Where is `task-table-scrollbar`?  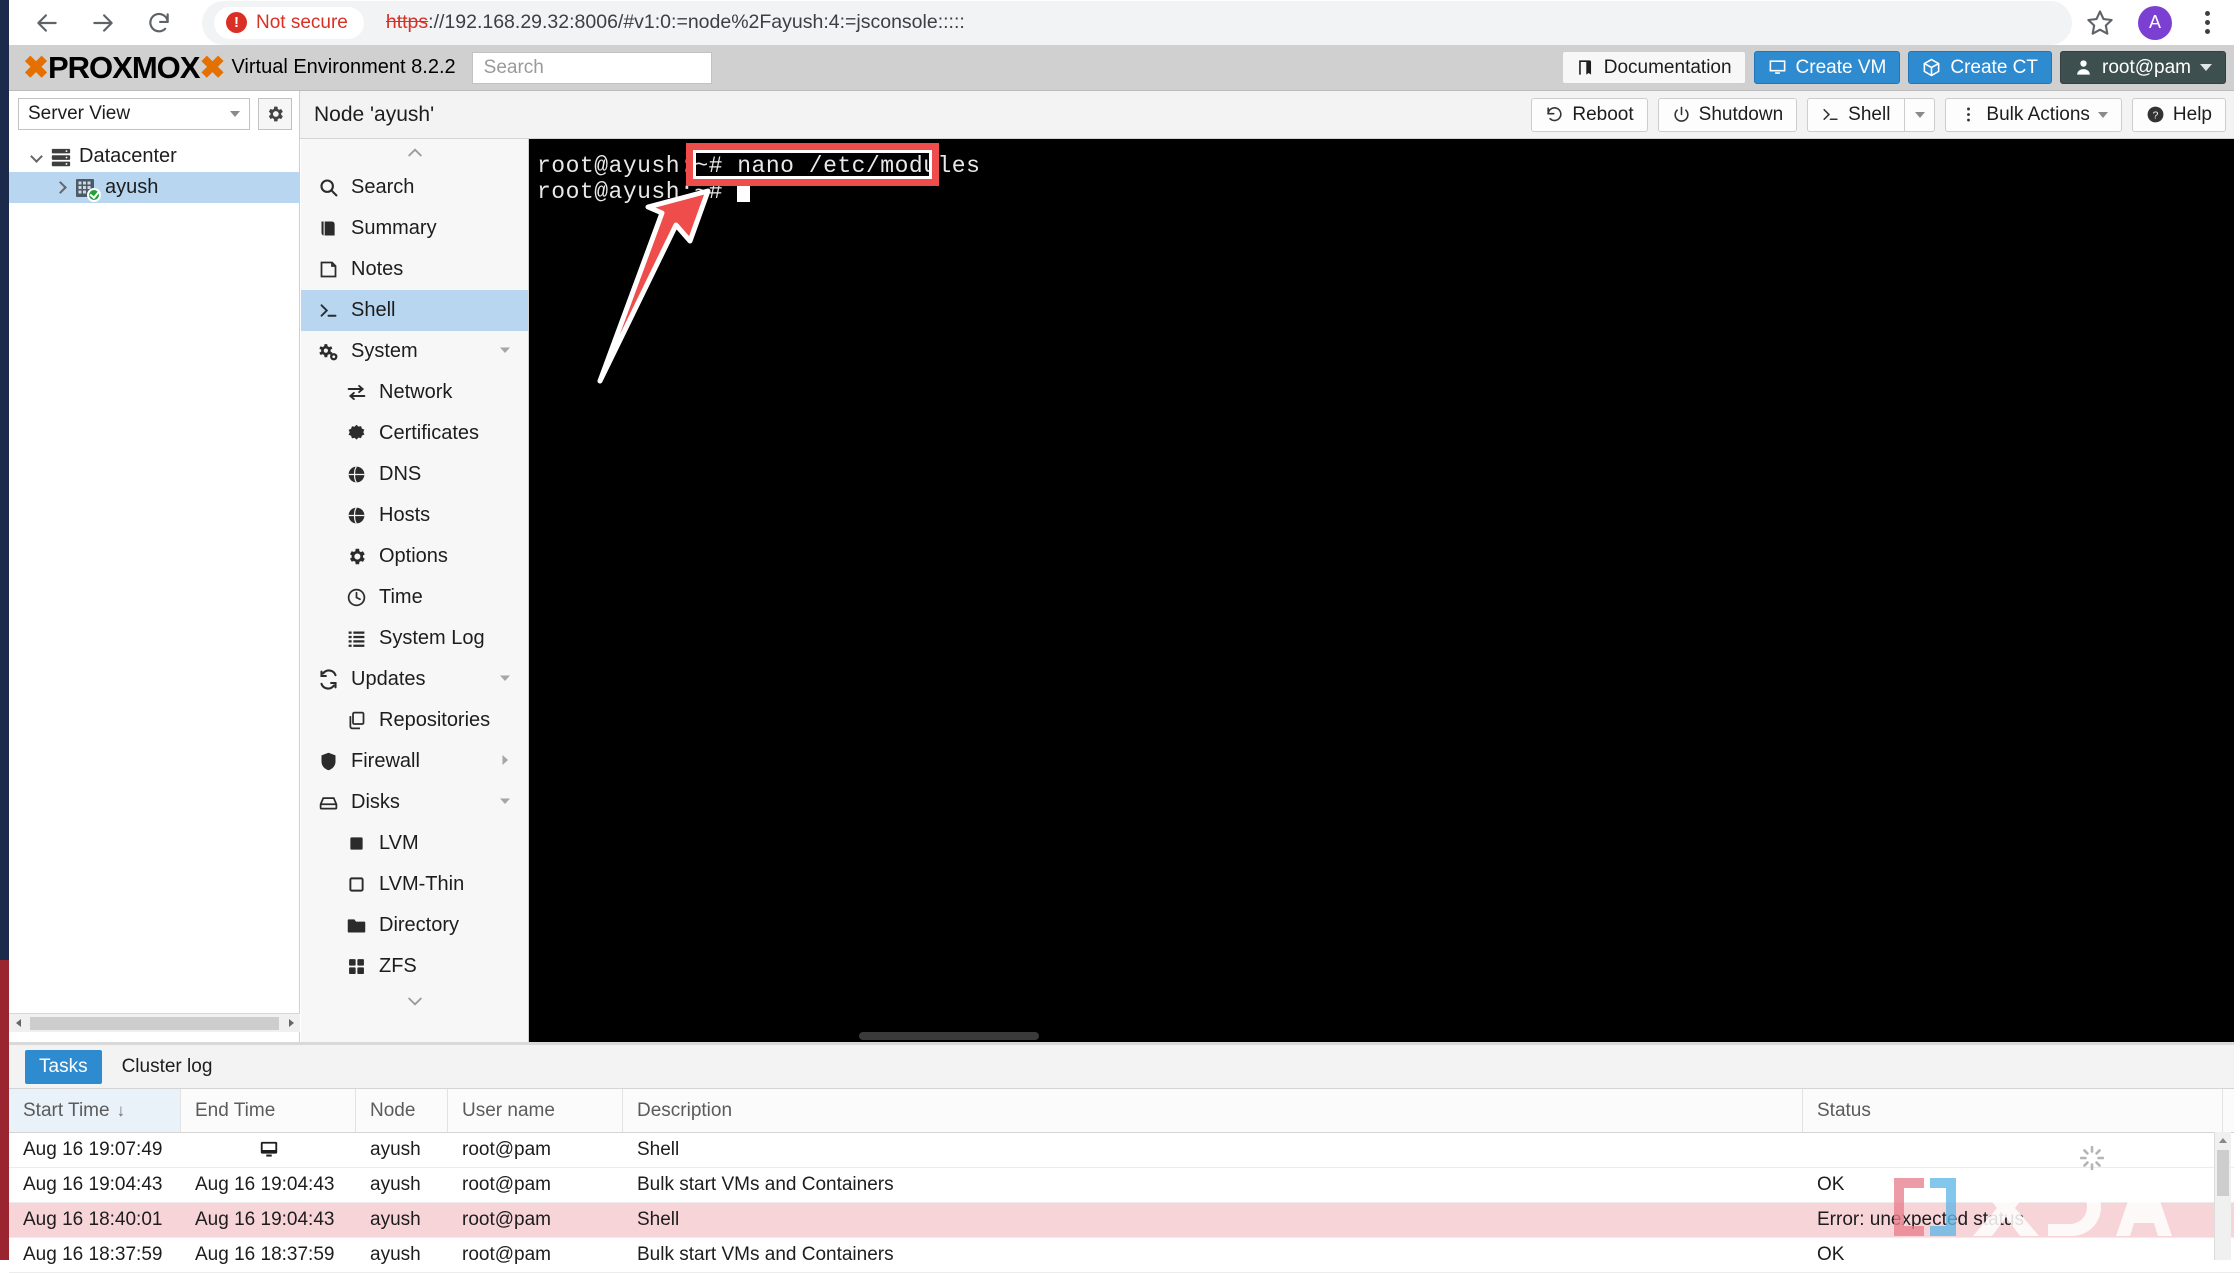
task-table-scrollbar is located at coordinates (2222, 1196).